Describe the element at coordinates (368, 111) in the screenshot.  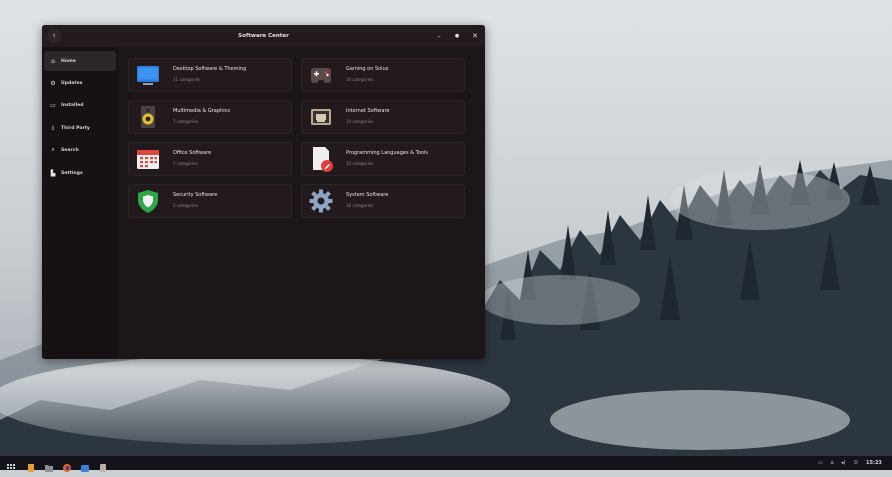
I see `category-title: Internet Software` at that location.